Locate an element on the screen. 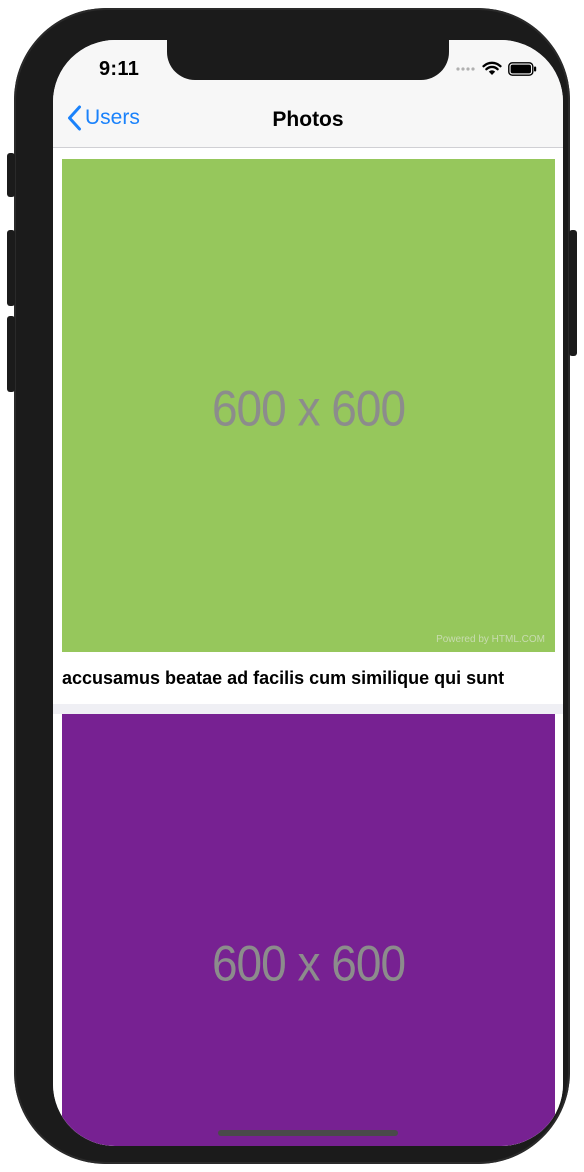 The width and height of the screenshot is (584, 1172). power-button is located at coordinates (573, 293).